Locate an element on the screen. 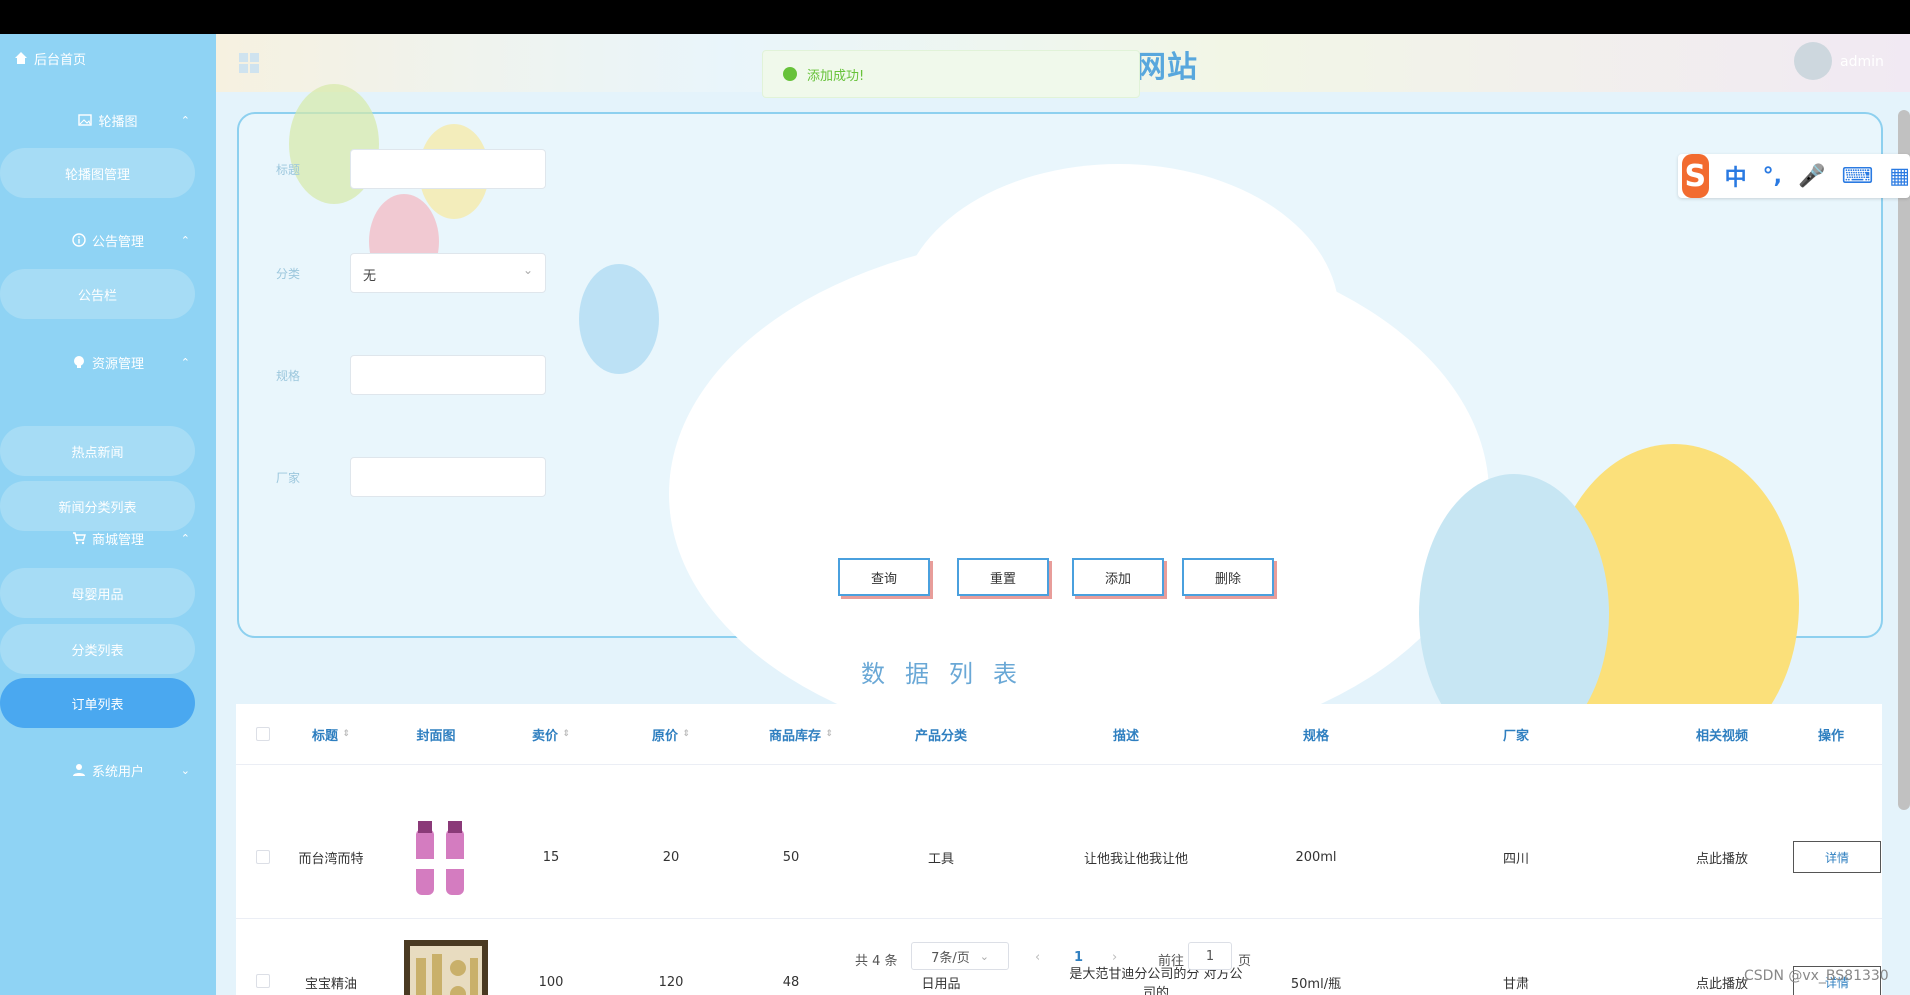 The width and height of the screenshot is (1910, 995). cloud-decoration is located at coordinates (1119, 314).